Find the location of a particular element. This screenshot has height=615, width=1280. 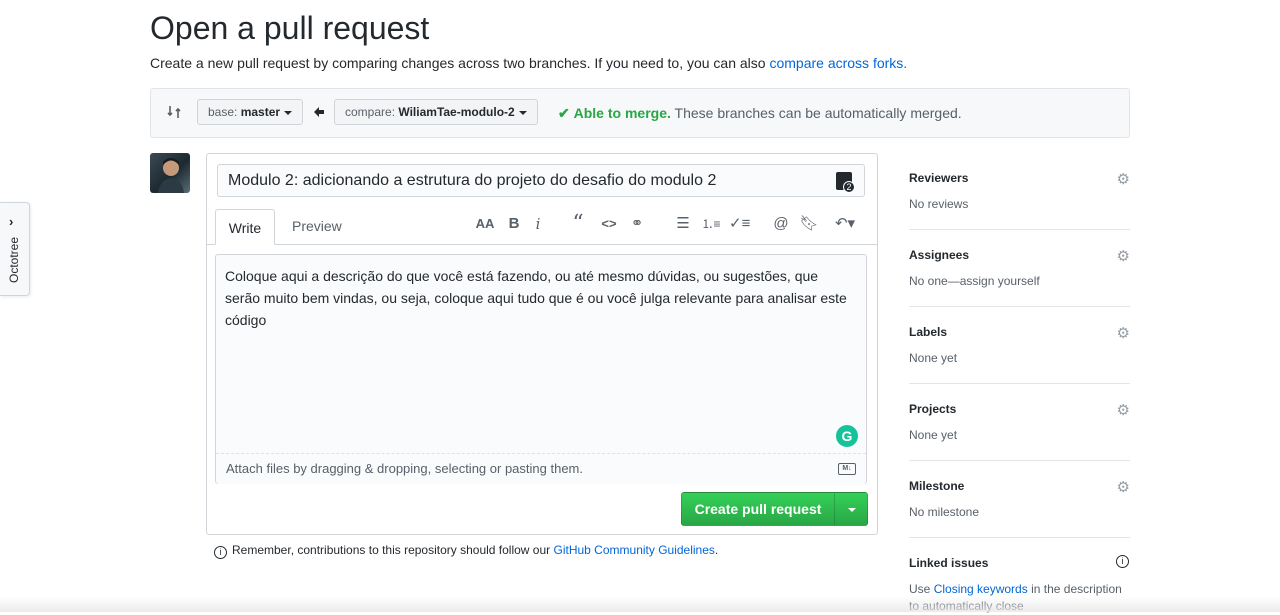

numbered-list-icon: ⒈≡ is located at coordinates (711, 224).